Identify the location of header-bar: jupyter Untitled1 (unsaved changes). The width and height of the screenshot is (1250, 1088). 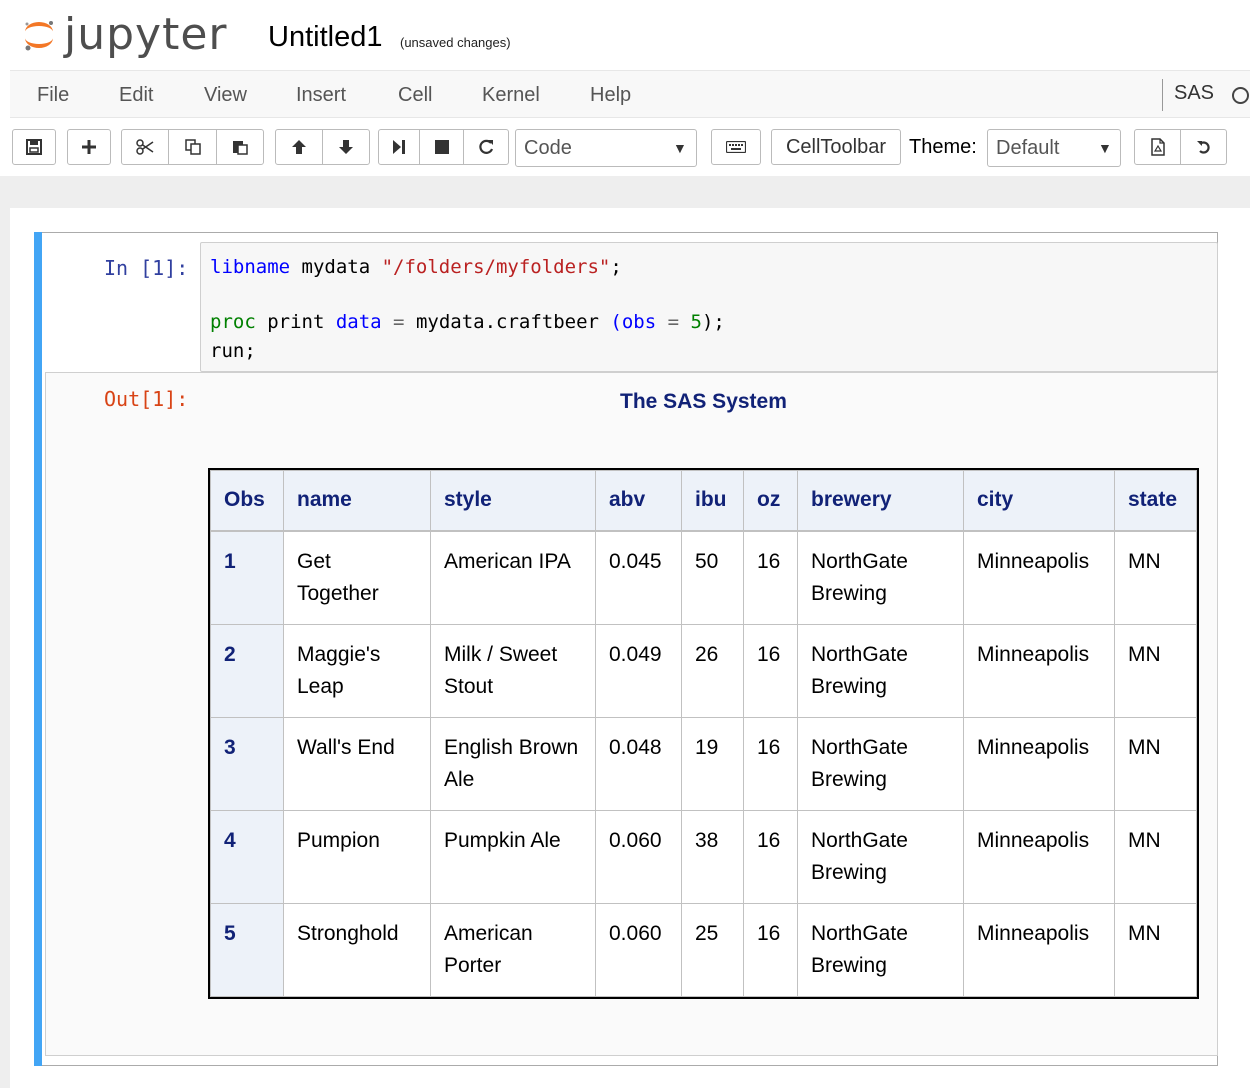
(625, 35).